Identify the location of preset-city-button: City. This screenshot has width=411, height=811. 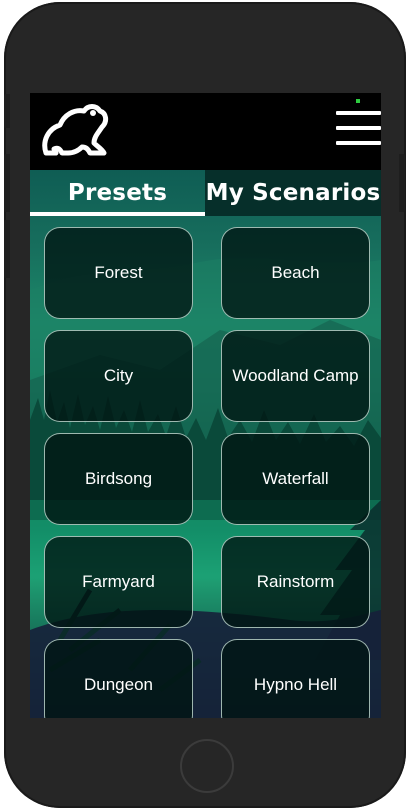
(118, 376).